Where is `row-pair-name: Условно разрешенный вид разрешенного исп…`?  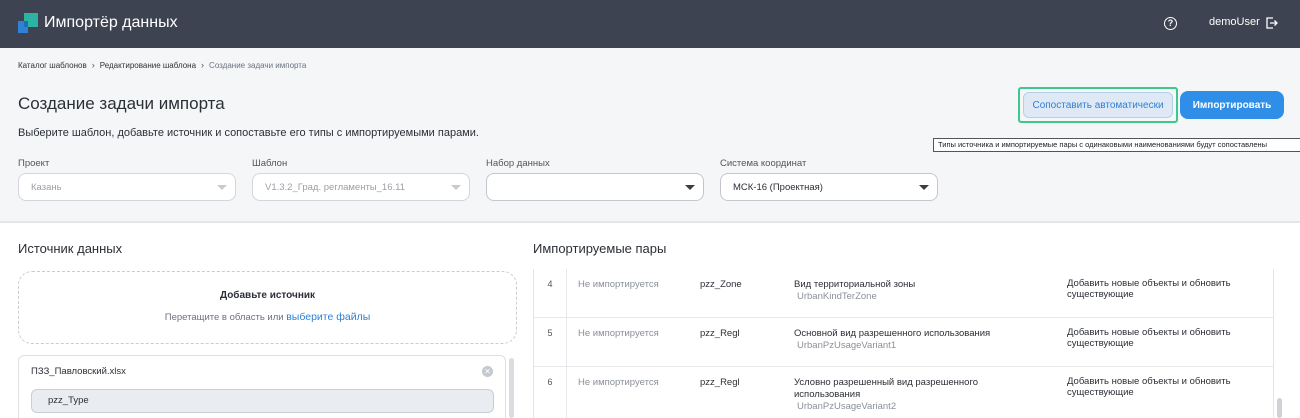 row-pair-name: Условно разрешенный вид разрешенного исп… is located at coordinates (909, 395).